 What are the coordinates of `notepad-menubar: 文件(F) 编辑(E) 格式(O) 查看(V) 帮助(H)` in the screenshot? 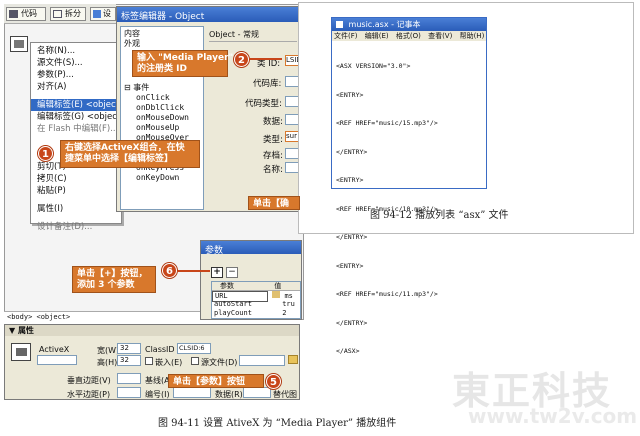 It's located at (409, 36).